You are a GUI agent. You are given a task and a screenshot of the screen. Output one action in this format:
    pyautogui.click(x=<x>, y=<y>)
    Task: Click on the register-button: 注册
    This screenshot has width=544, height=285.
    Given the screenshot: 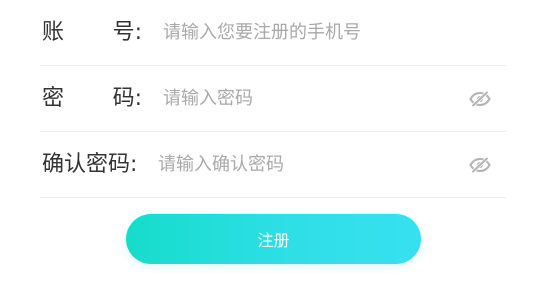 What is the action you would take?
    pyautogui.click(x=273, y=239)
    